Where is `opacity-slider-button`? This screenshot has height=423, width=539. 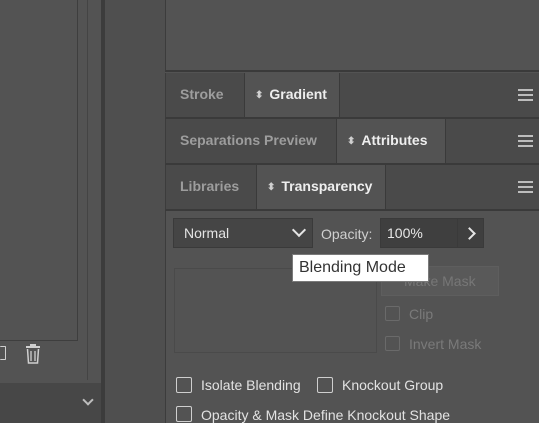
opacity-slider-button is located at coordinates (470, 233).